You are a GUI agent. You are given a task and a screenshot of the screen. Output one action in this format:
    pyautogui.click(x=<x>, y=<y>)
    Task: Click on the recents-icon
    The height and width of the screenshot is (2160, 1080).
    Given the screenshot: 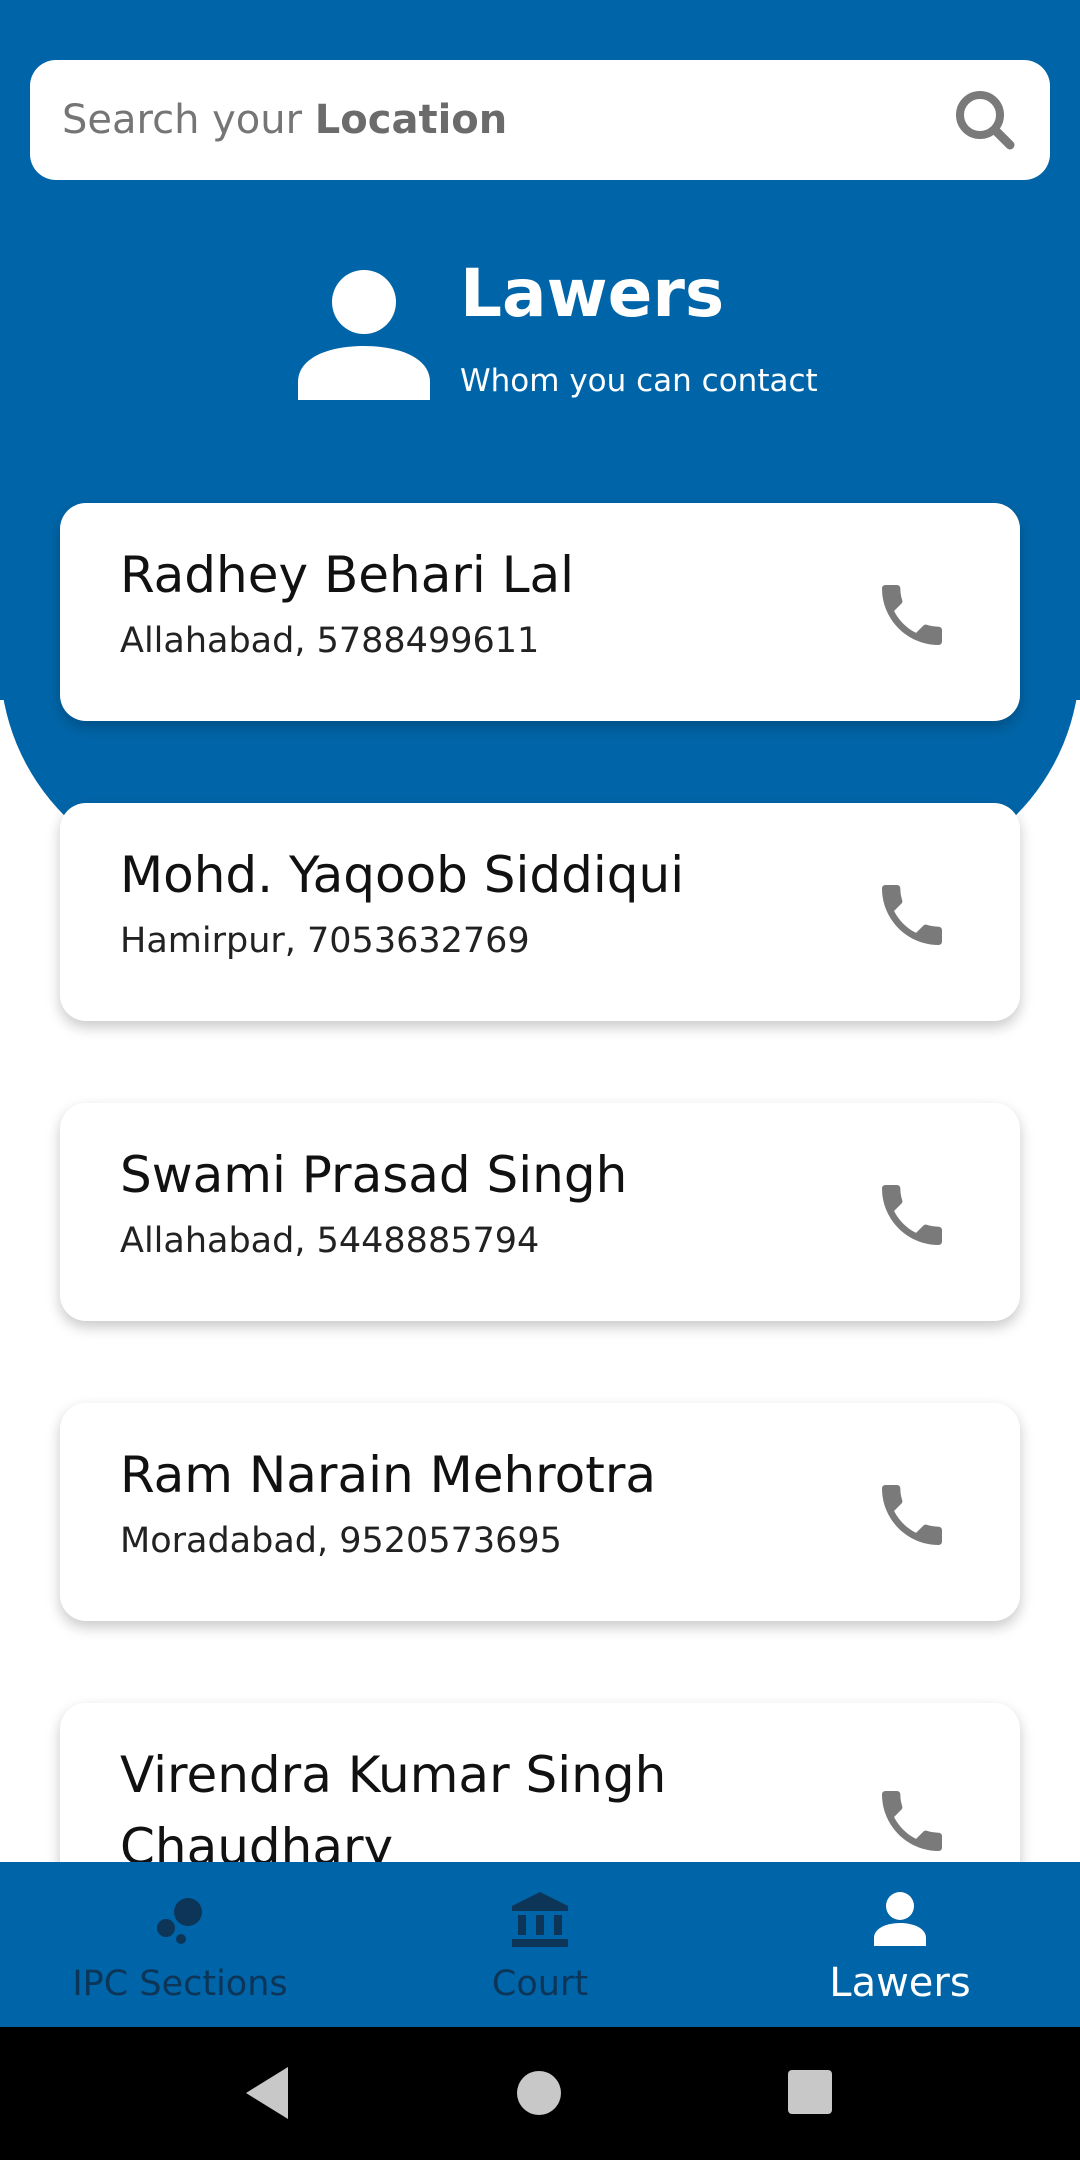 What is the action you would take?
    pyautogui.click(x=810, y=2093)
    